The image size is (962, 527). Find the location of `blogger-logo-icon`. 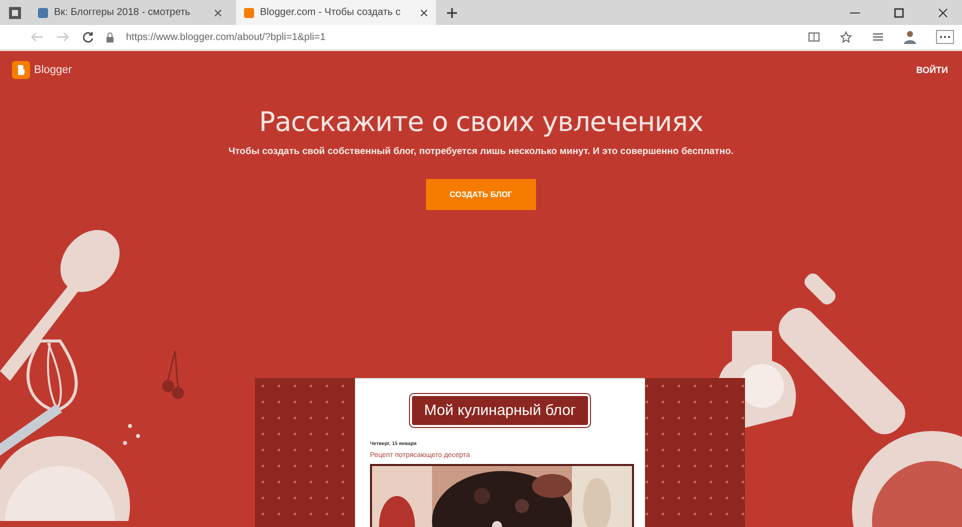

blogger-logo-icon is located at coordinates (21, 70).